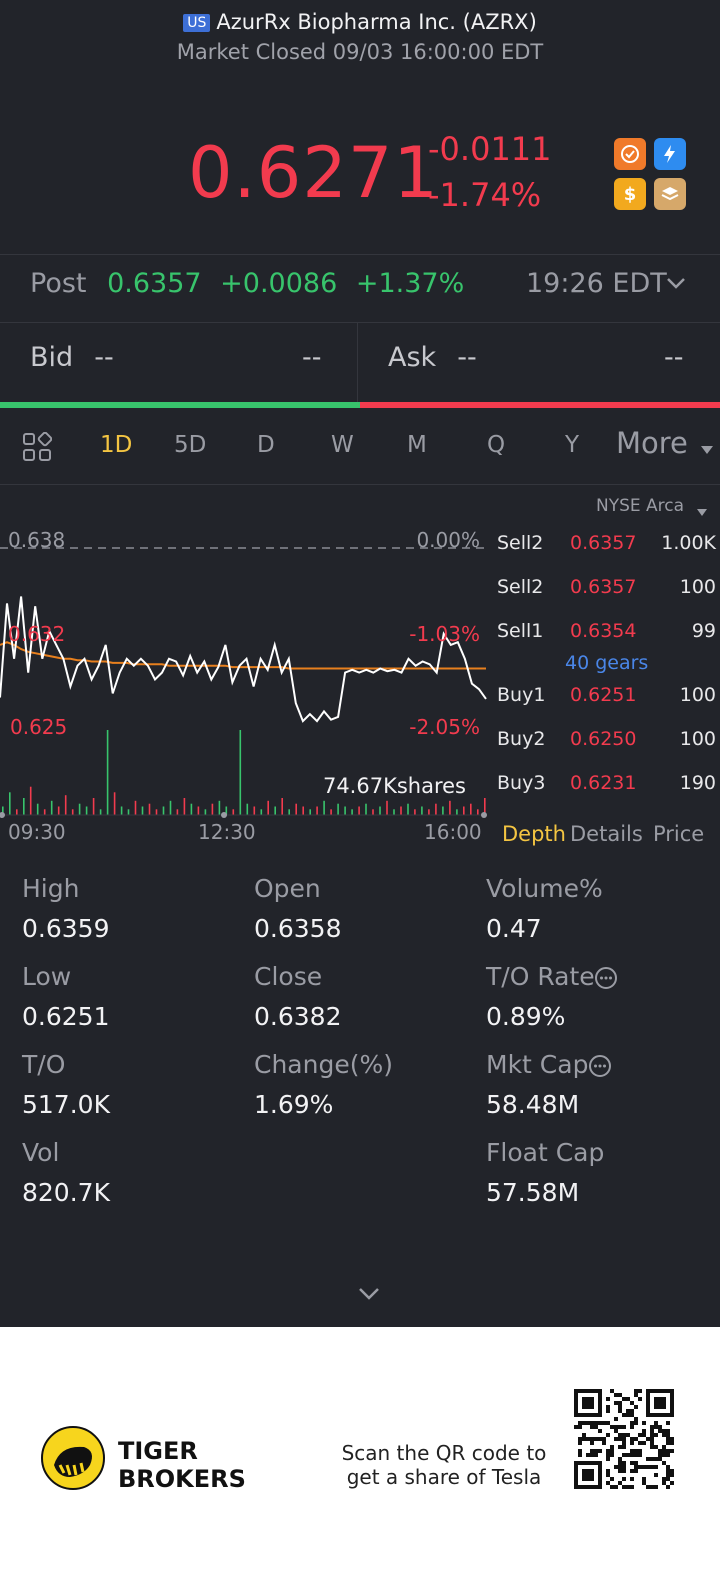 This screenshot has height=1593, width=720. Describe the element at coordinates (520, 631) in the screenshot. I see `orderbook-row-label: Sell1` at that location.